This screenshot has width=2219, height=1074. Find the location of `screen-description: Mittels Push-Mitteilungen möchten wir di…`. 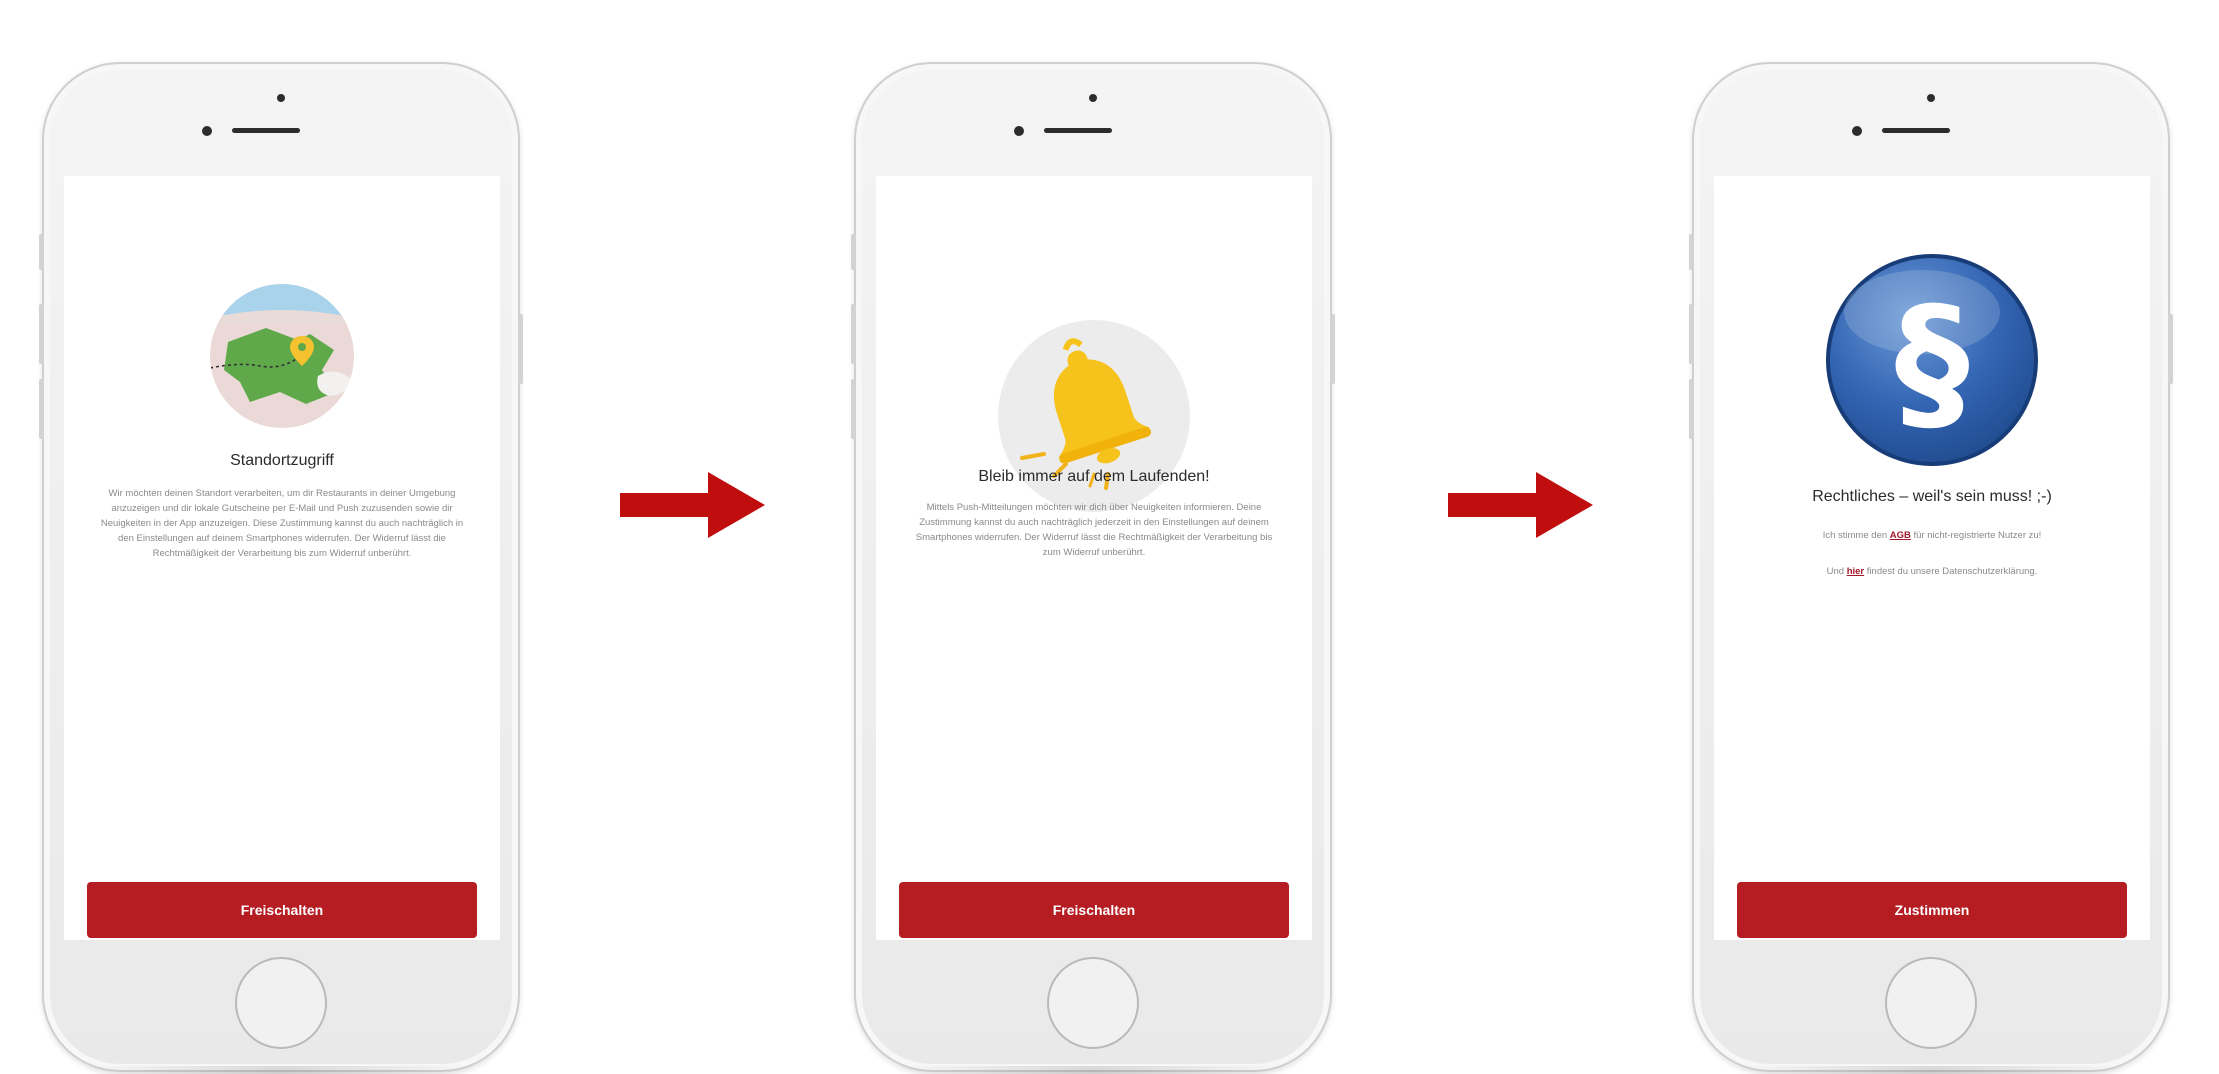

screen-description: Mittels Push-Mitteilungen möchten wir di… is located at coordinates (1094, 530).